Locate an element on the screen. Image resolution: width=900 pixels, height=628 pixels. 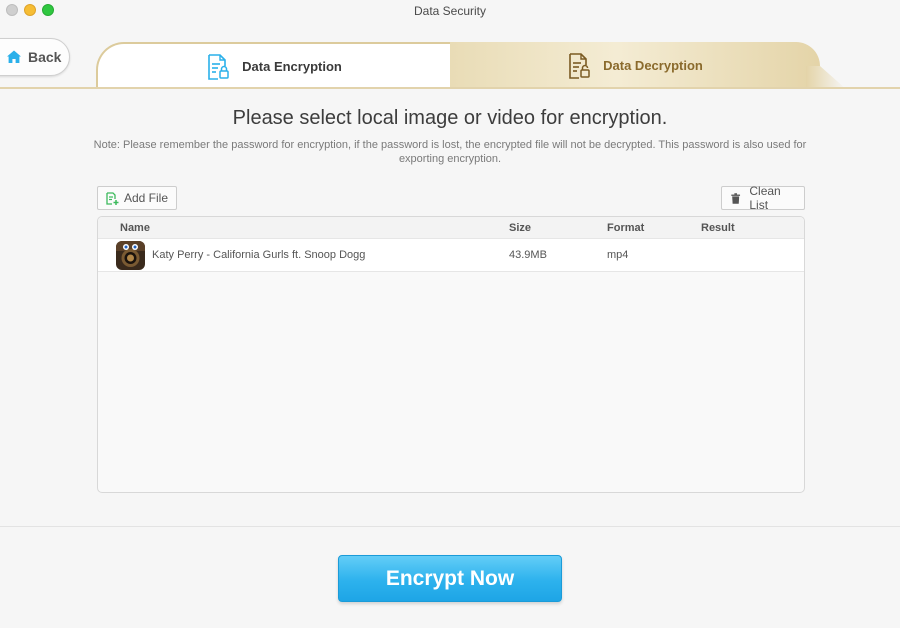
add-file-button: Add File is located at coordinates (137, 198).